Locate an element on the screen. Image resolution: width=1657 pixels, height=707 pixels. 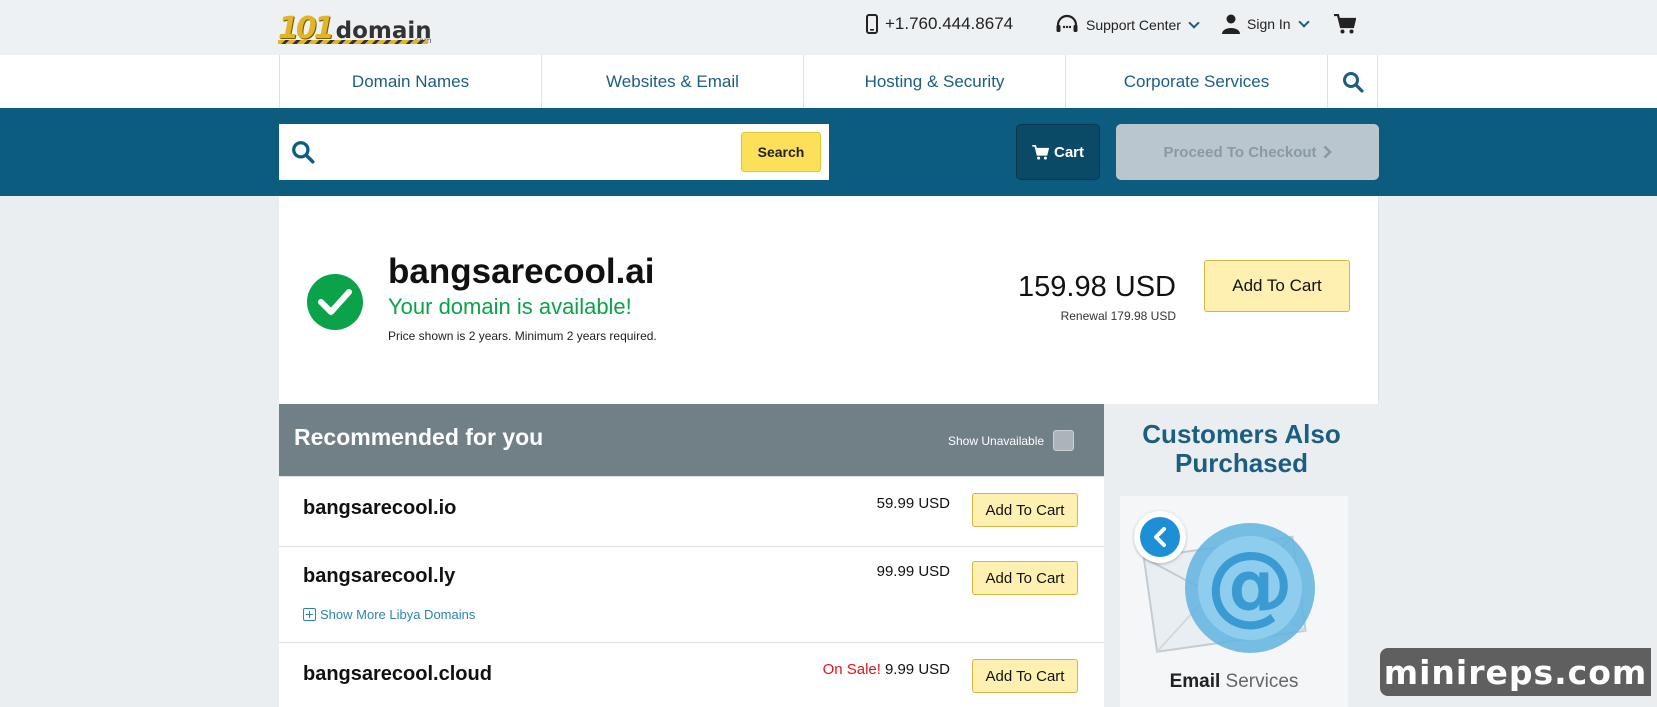
searched-domain: bangsarecool.ai is located at coordinates (521, 271).